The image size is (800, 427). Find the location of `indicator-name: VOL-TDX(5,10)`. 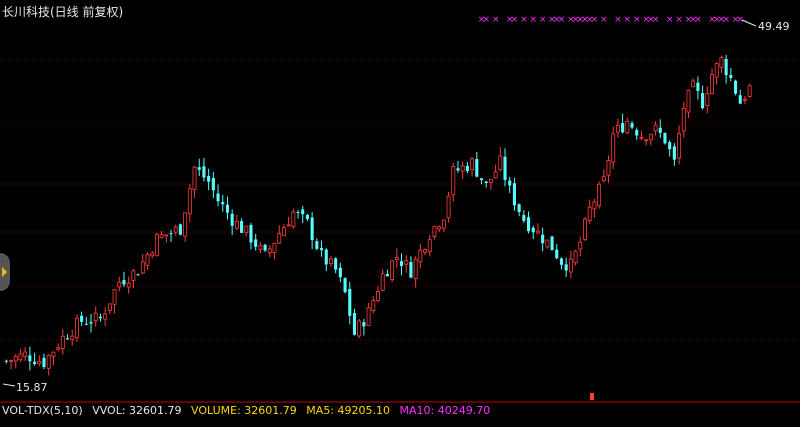

indicator-name: VOL-TDX(5,10) is located at coordinates (42, 410).